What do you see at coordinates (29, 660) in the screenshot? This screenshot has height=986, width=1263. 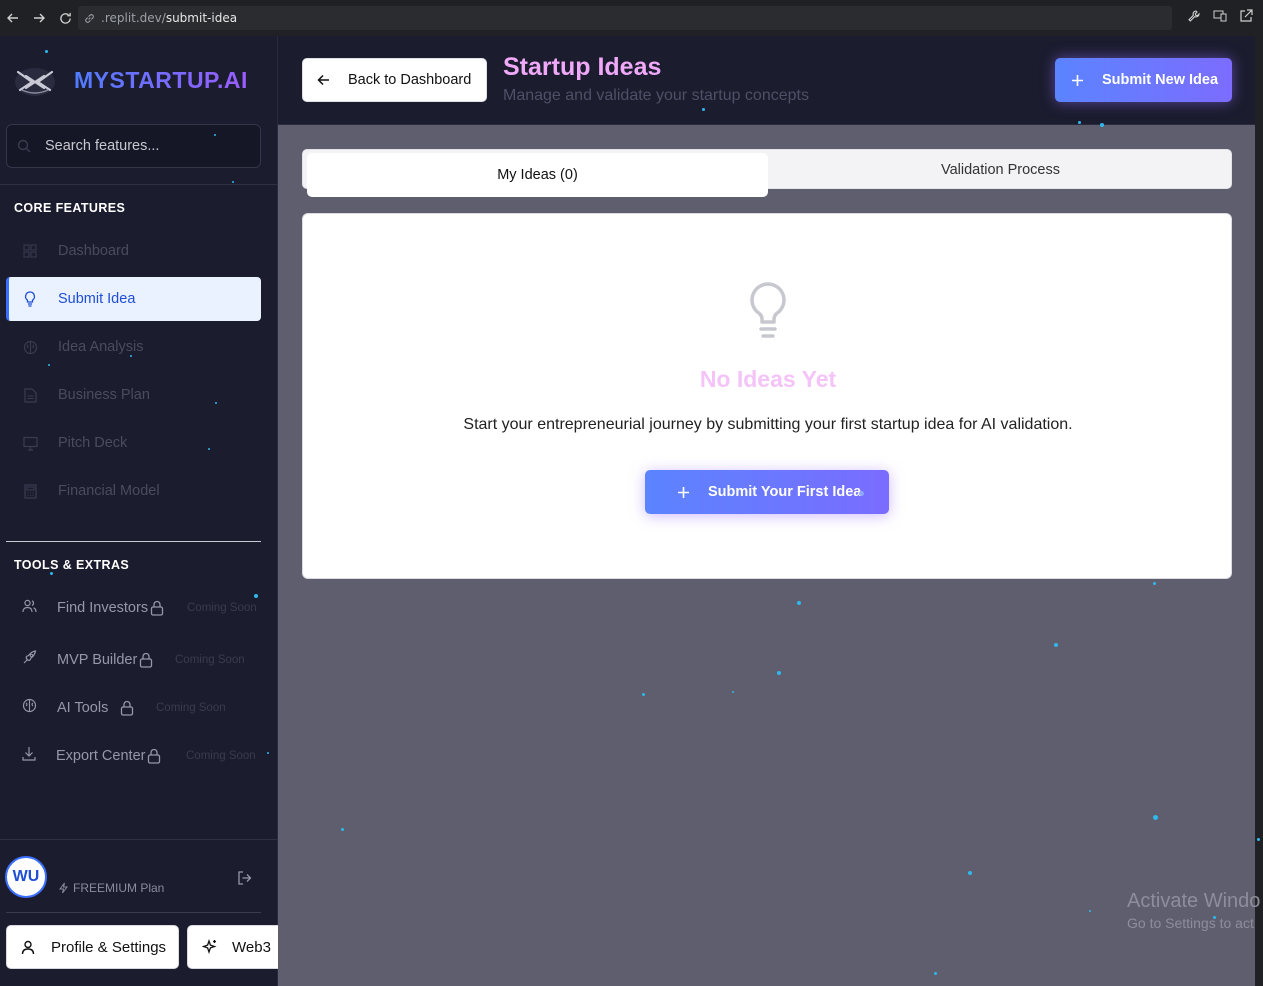 I see `rocket-icon` at bounding box center [29, 660].